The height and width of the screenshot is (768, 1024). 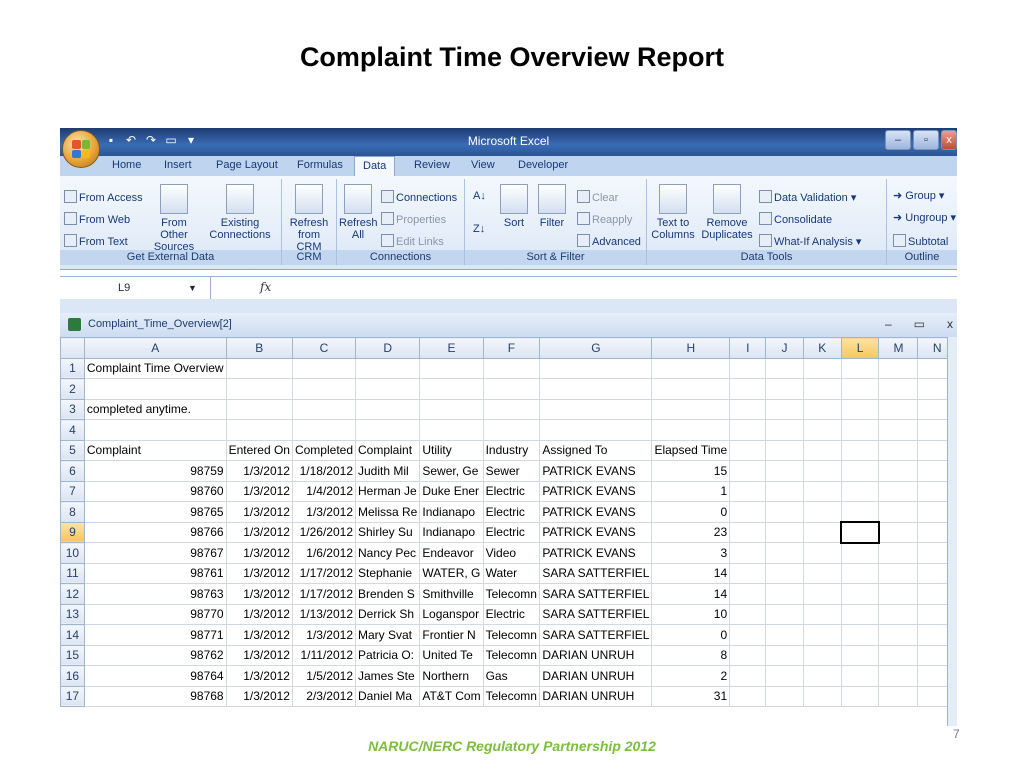 I want to click on tab-view: View, so click(x=483, y=165).